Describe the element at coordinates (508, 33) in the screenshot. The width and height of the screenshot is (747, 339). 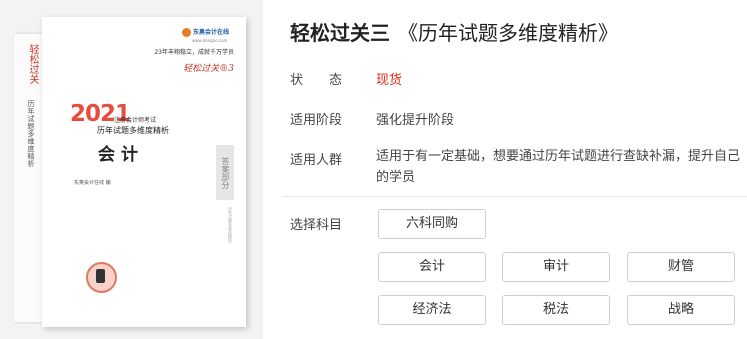
I see `product-title-sub: 《历年试题多维度精析》` at that location.